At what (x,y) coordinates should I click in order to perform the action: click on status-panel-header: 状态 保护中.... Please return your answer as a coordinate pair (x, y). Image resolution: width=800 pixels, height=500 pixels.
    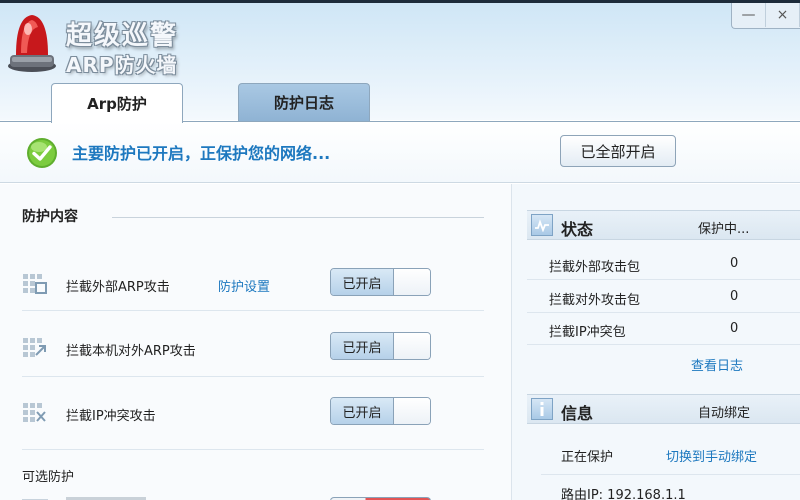
    Looking at the image, I should click on (663, 225).